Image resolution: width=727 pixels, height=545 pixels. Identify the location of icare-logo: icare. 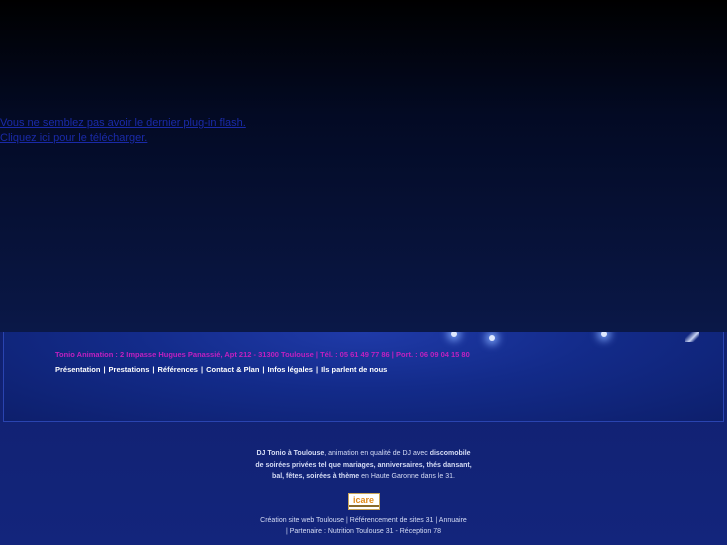
(363, 501).